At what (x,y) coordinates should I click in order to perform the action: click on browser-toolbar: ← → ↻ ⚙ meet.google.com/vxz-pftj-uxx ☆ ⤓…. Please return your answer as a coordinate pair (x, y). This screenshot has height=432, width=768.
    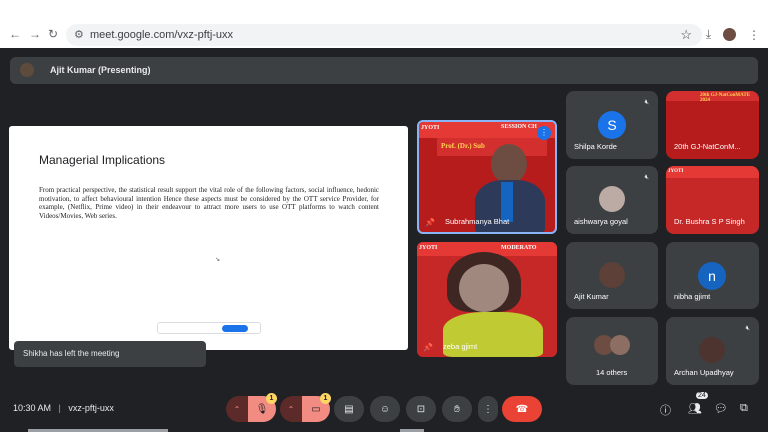
    Looking at the image, I should click on (384, 24).